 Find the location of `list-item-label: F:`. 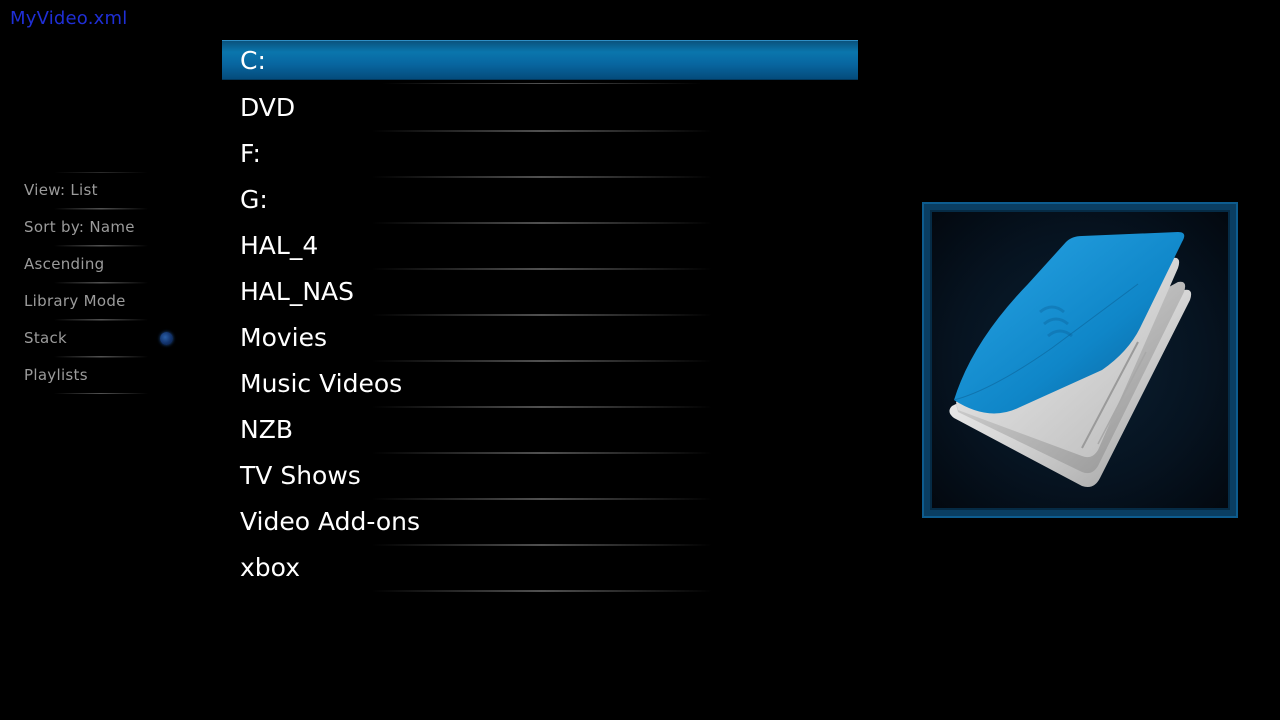

list-item-label: F: is located at coordinates (250, 153).